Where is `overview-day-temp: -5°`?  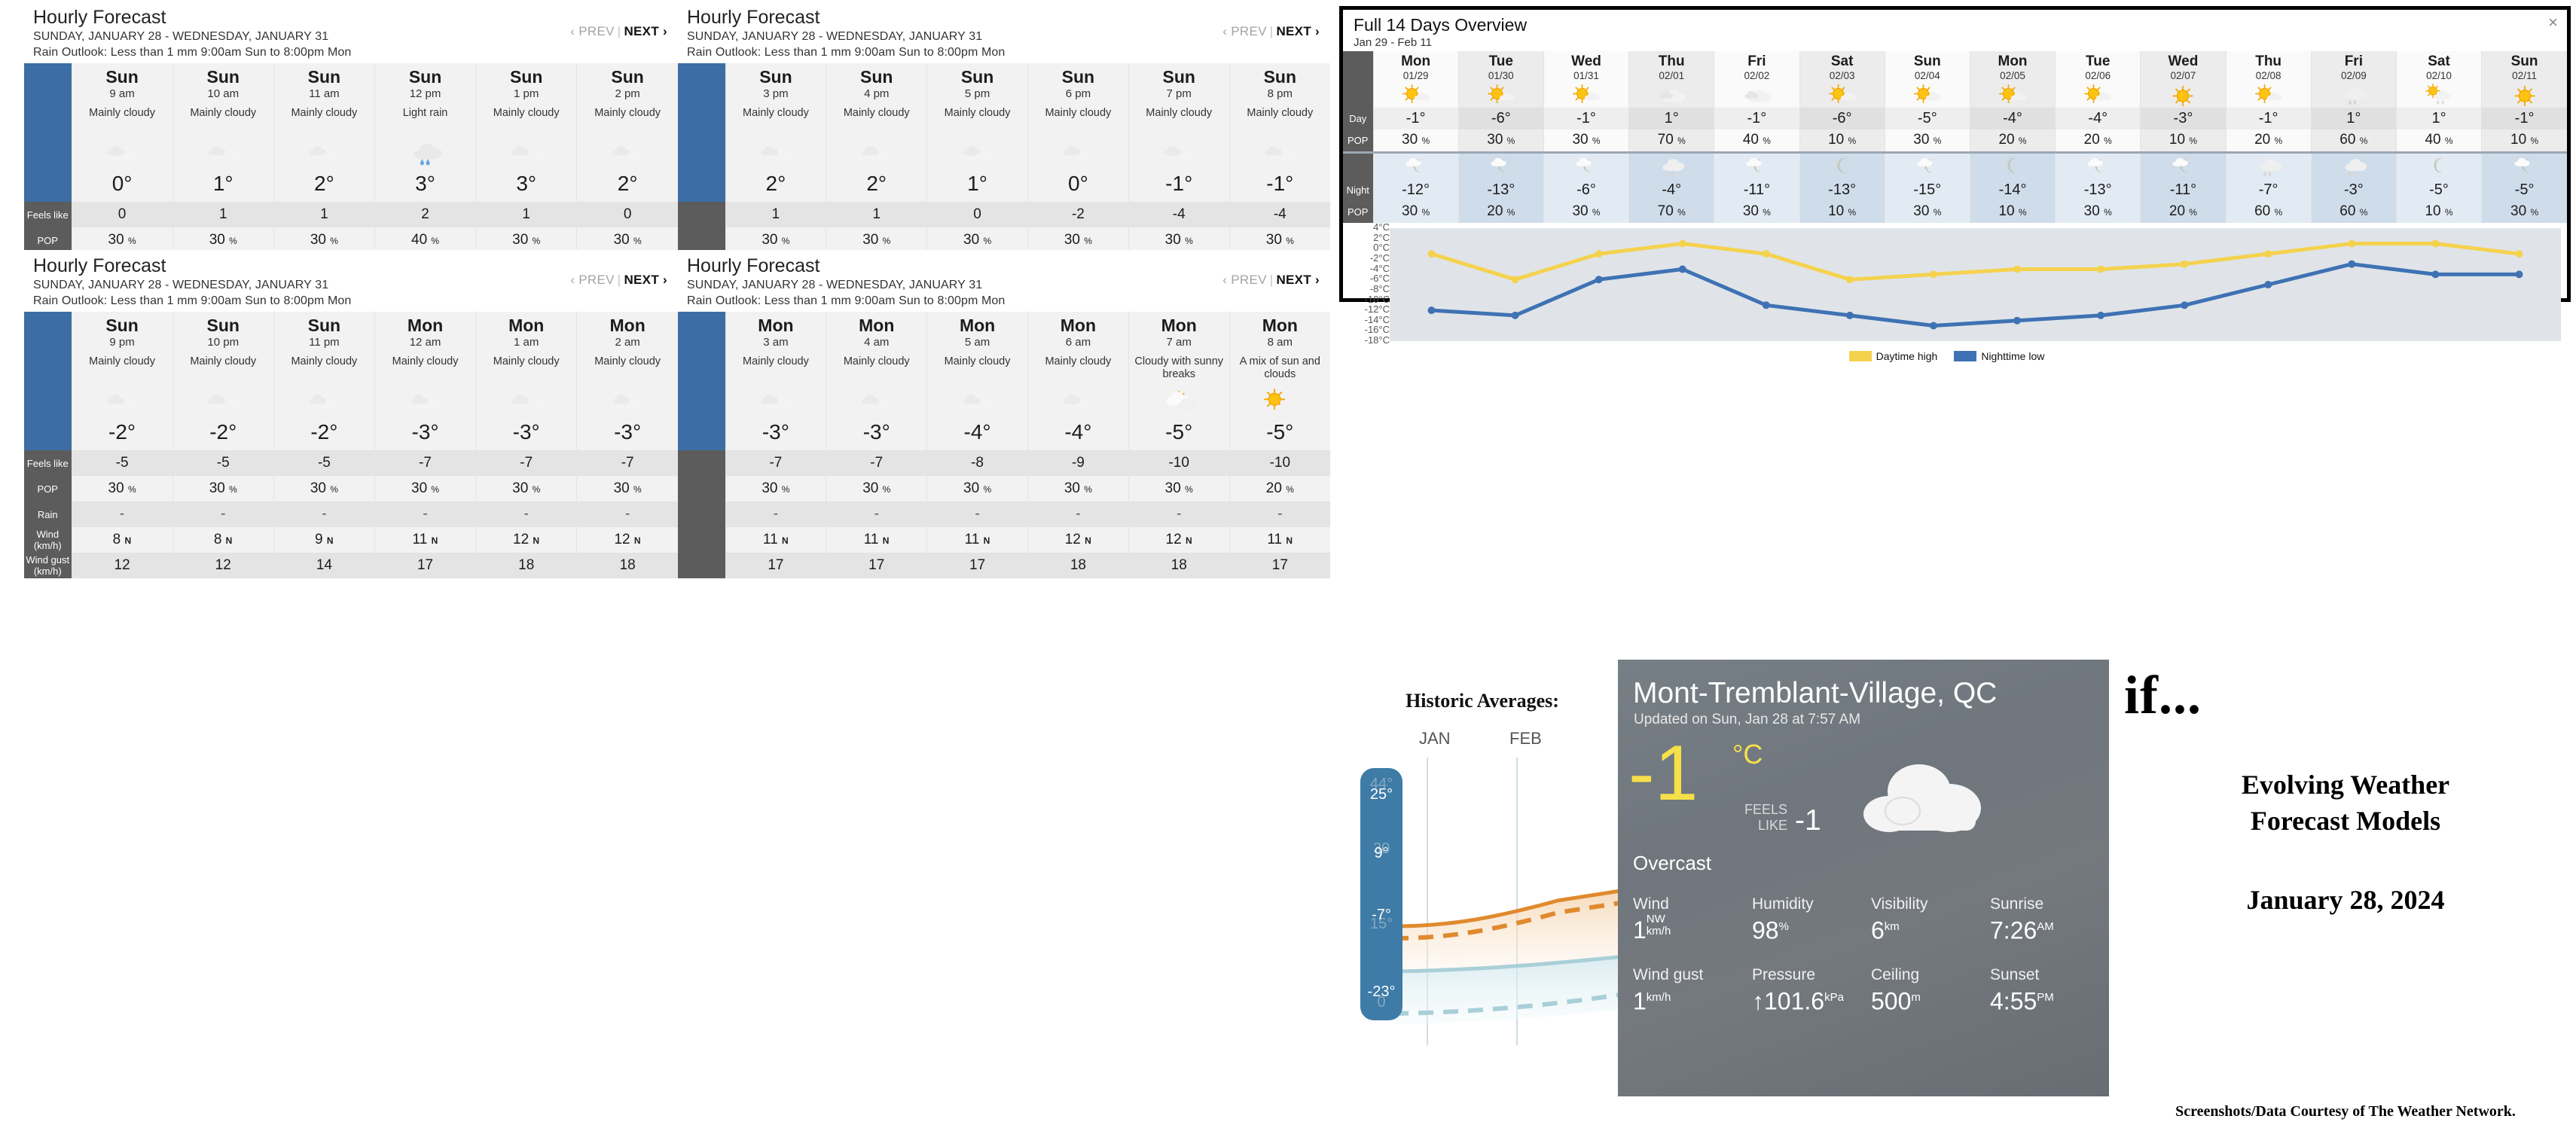
overview-day-temp: -5° is located at coordinates (1927, 118).